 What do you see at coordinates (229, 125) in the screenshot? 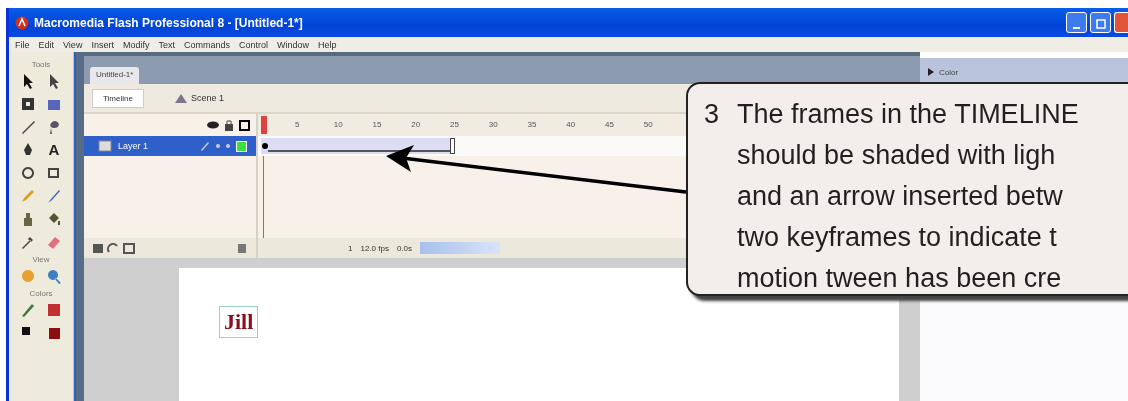
I see `lock-icon` at bounding box center [229, 125].